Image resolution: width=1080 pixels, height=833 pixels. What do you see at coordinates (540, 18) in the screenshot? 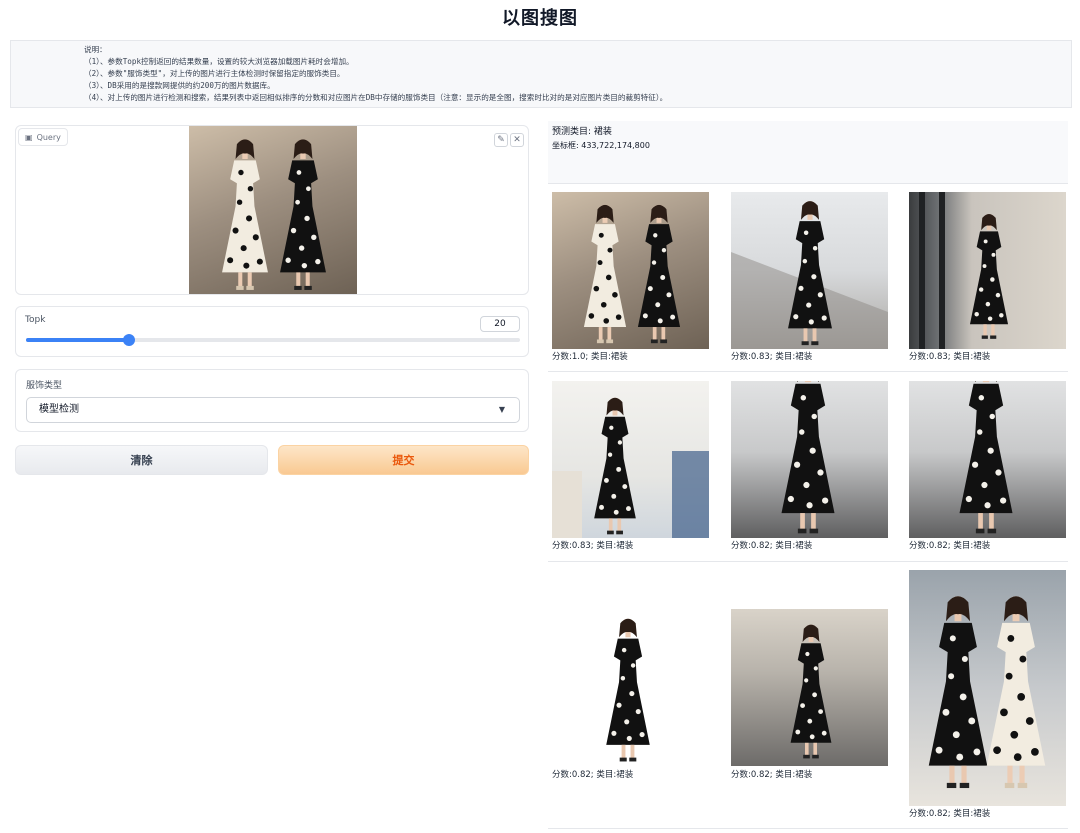
I see `page-title: 以图搜图` at bounding box center [540, 18].